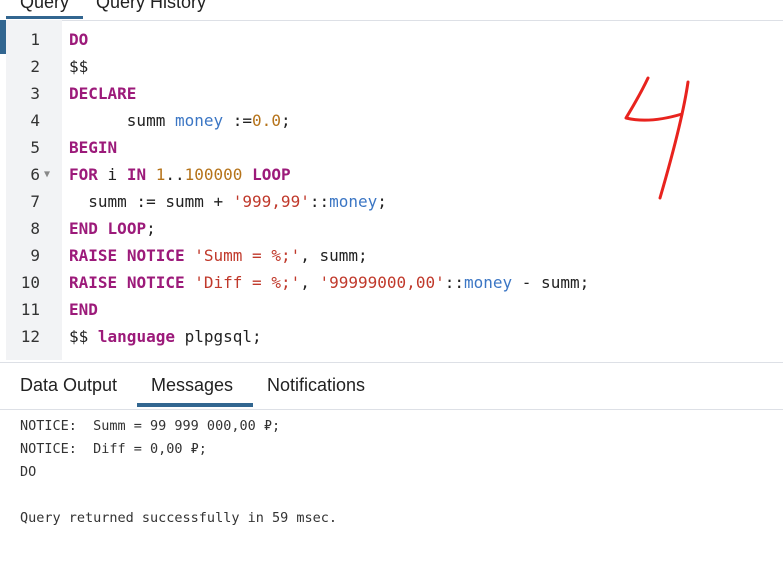 This screenshot has height=577, width=783. What do you see at coordinates (68, 385) in the screenshot?
I see `tab-data-output: Data Output` at bounding box center [68, 385].